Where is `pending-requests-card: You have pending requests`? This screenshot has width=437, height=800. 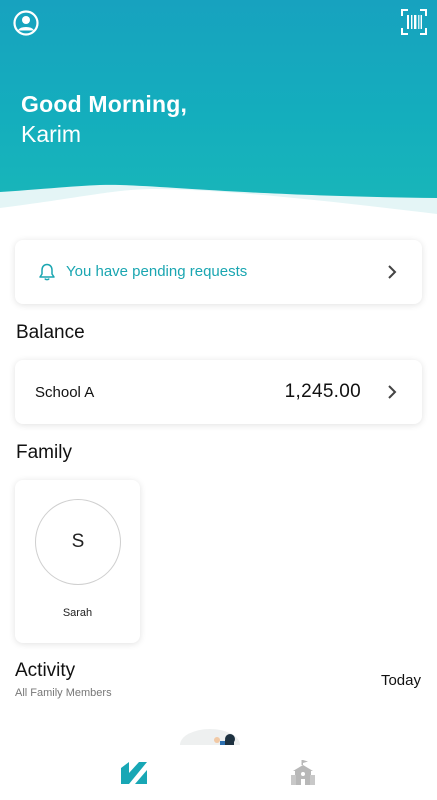
pending-requests-card: You have pending requests is located at coordinates (218, 272).